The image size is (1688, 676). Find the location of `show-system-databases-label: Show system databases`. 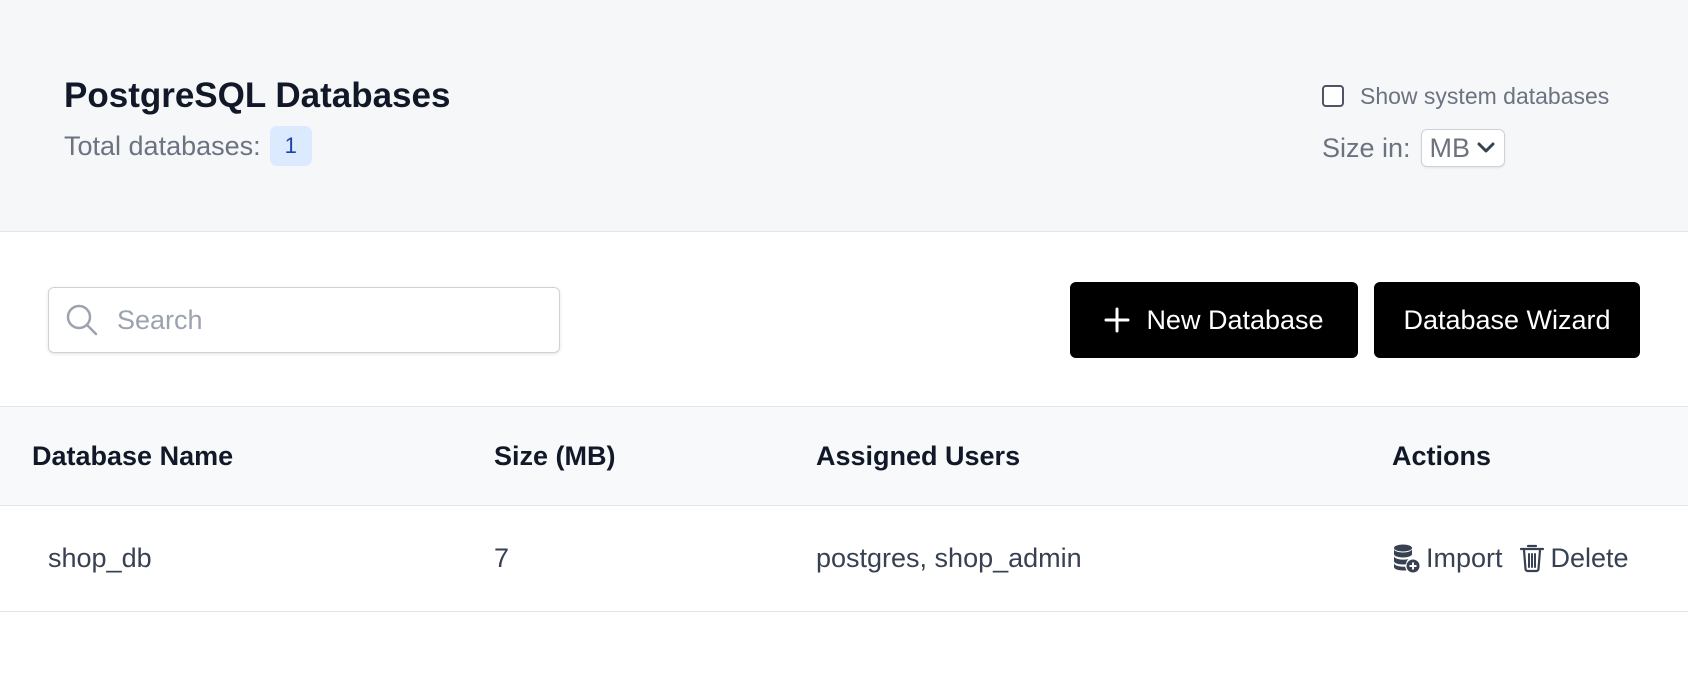

show-system-databases-label: Show system databases is located at coordinates (1484, 96).